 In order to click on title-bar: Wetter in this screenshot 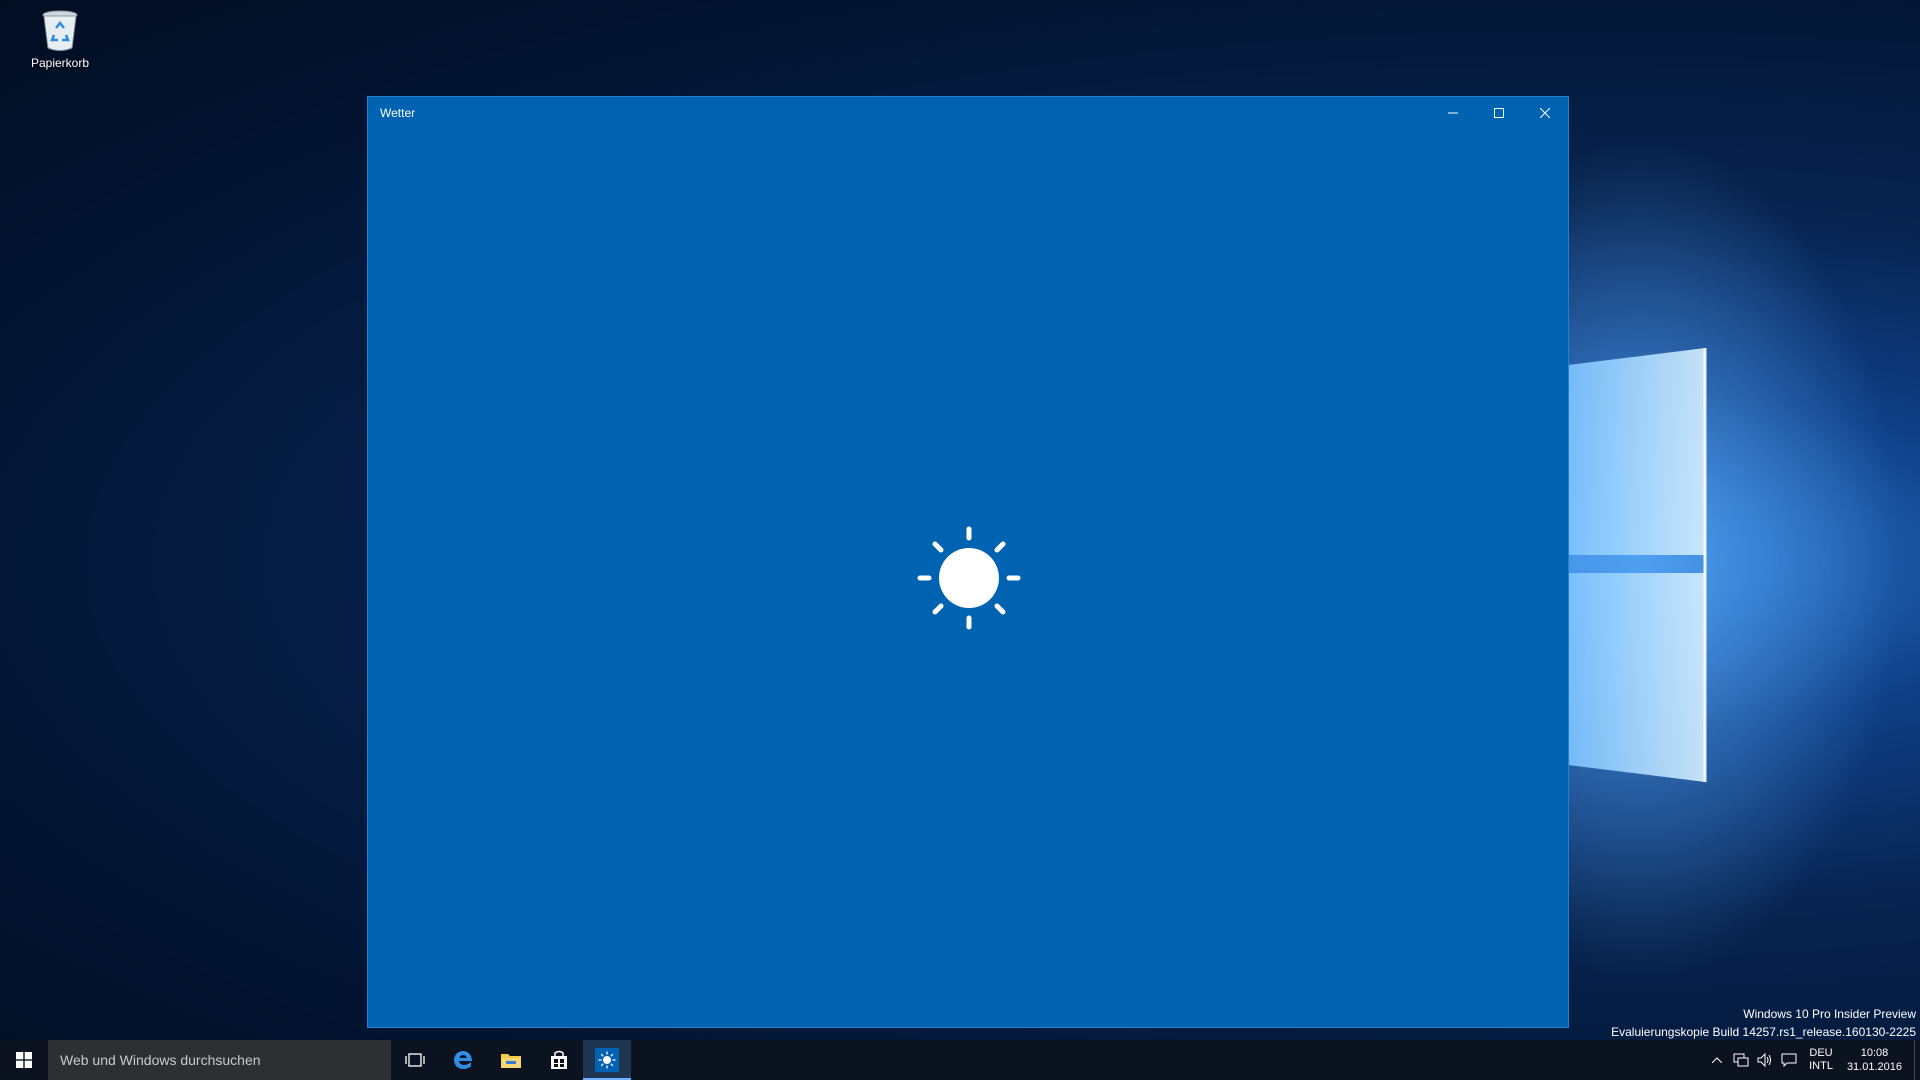, I will do `click(968, 113)`.